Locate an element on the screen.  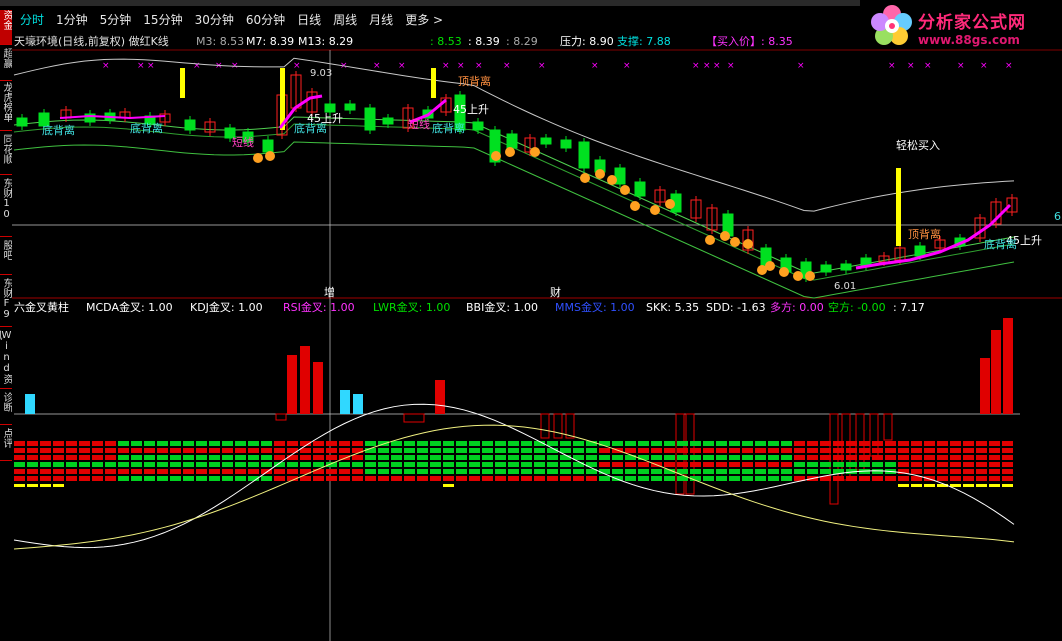
sidebar-item-zhenduan: 诊断 is located at coordinates (6, 408).